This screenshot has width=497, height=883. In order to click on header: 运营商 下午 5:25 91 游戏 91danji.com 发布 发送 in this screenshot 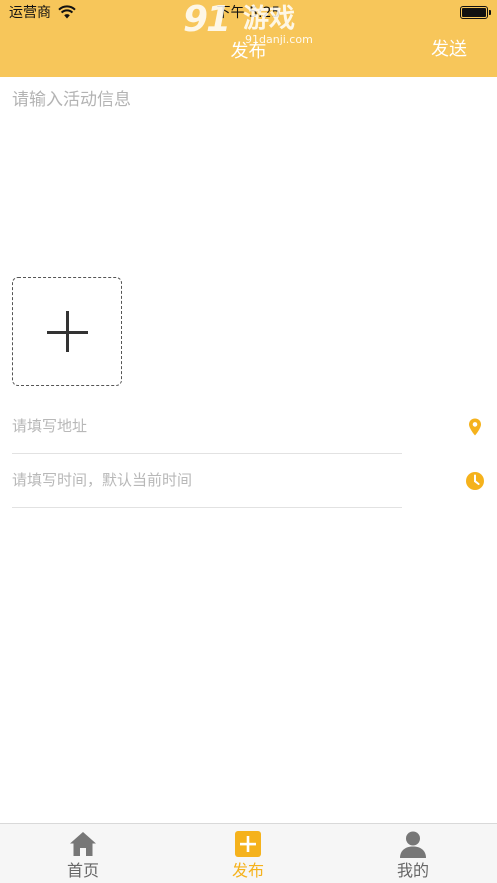, I will do `click(248, 38)`.